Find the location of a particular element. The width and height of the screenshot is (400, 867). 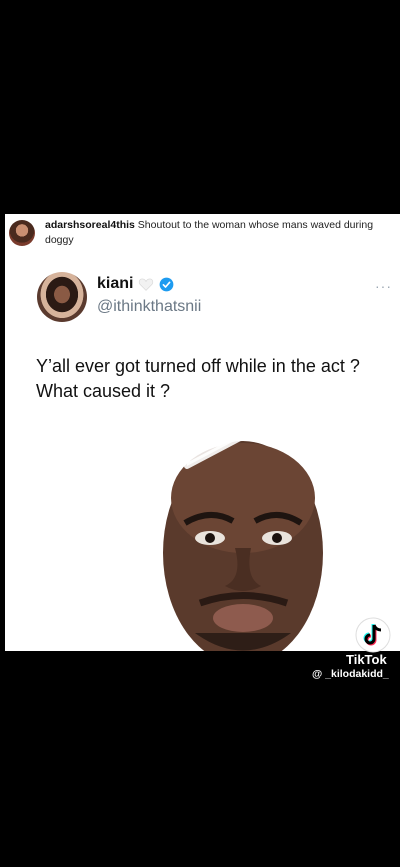

verified-badge-icon is located at coordinates (167, 284).